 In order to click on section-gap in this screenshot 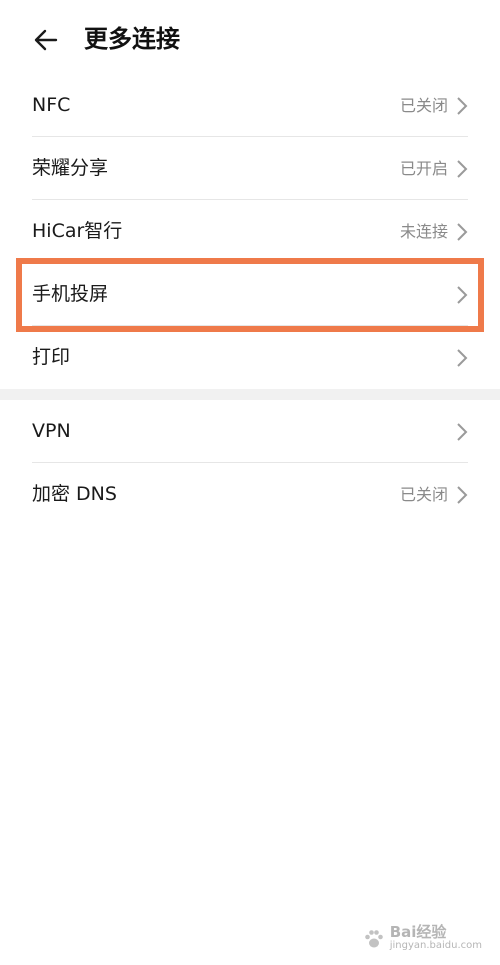, I will do `click(250, 394)`.